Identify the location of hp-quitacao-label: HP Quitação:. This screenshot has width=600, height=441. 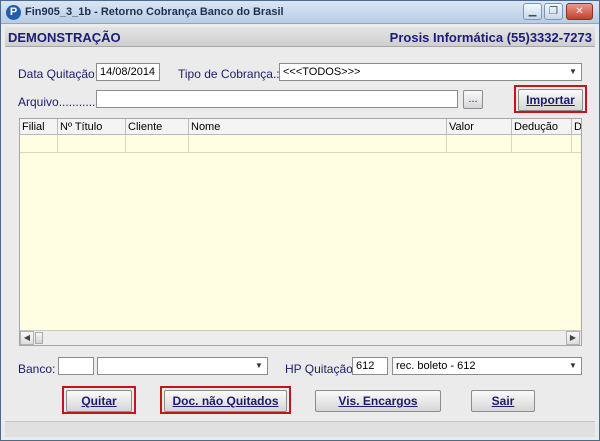
(321, 369).